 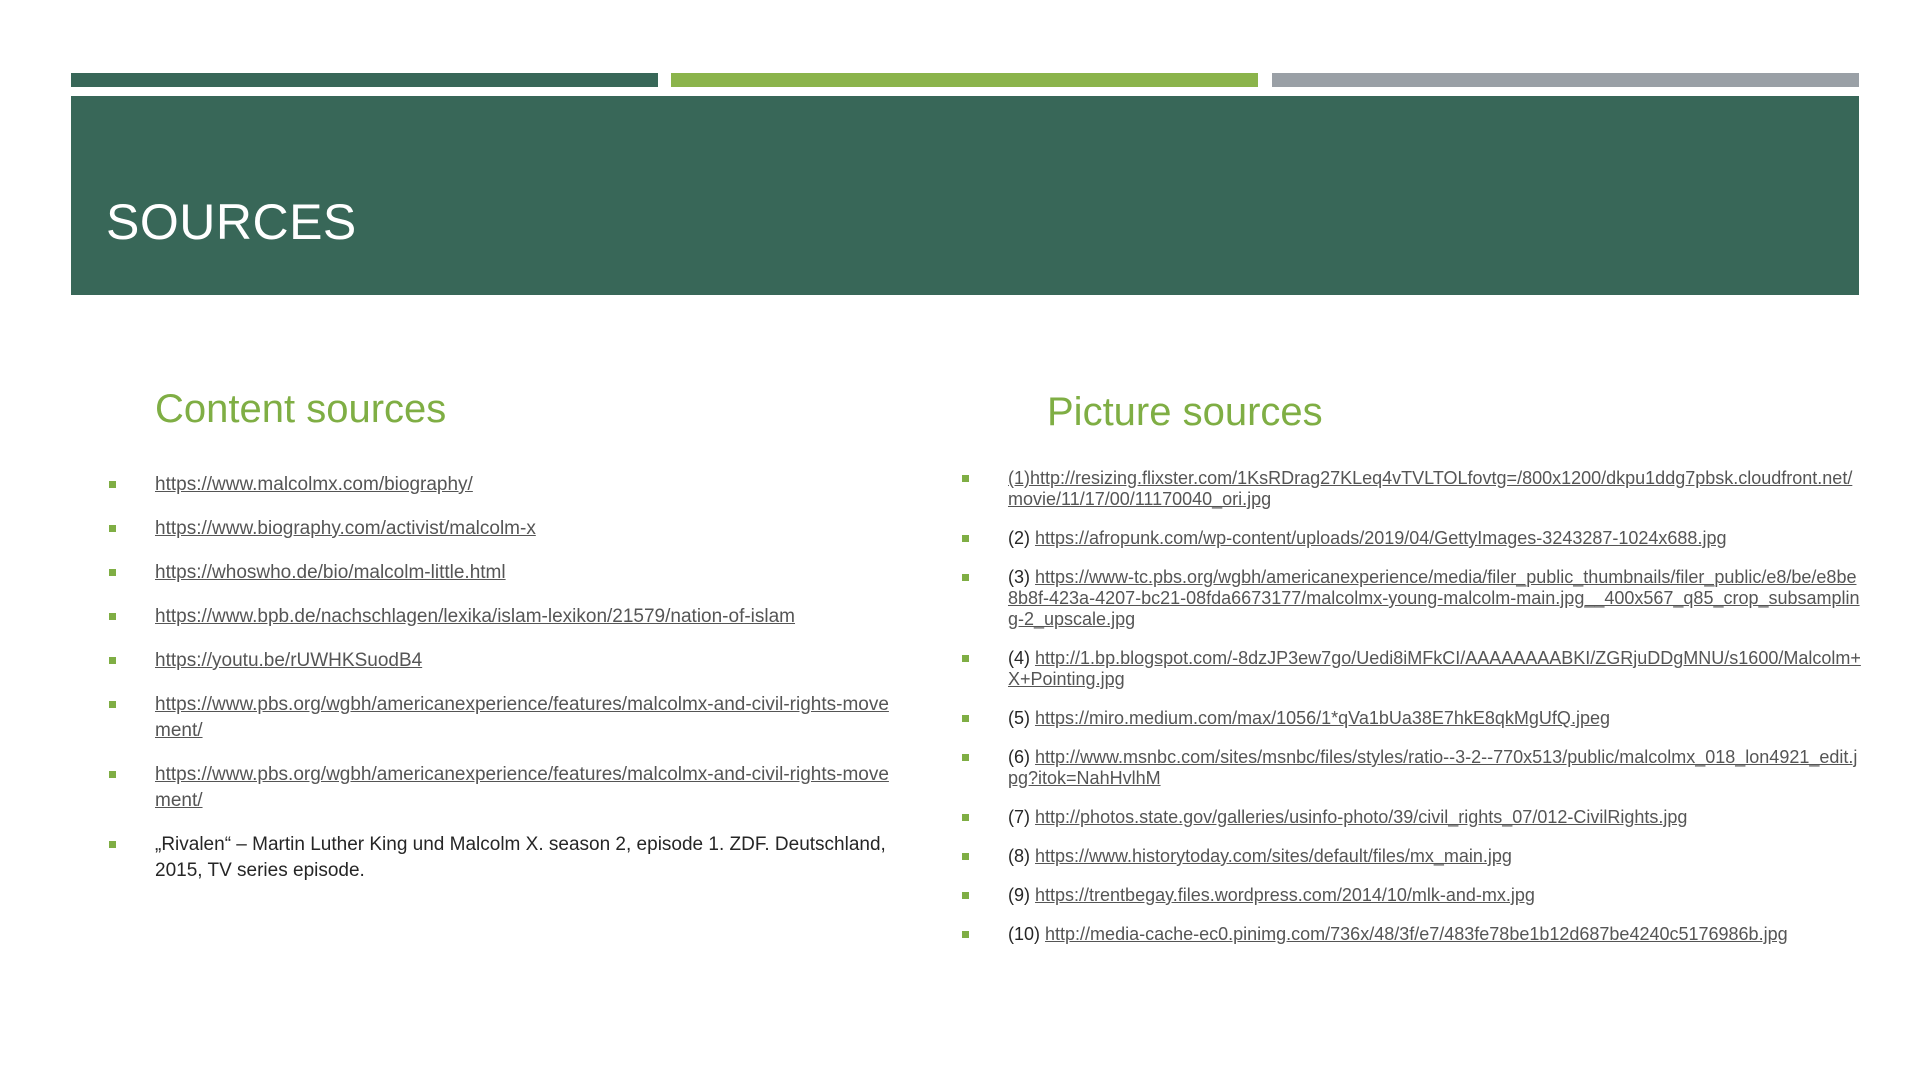 What do you see at coordinates (301, 409) in the screenshot?
I see `content-sources-heading: Content sources` at bounding box center [301, 409].